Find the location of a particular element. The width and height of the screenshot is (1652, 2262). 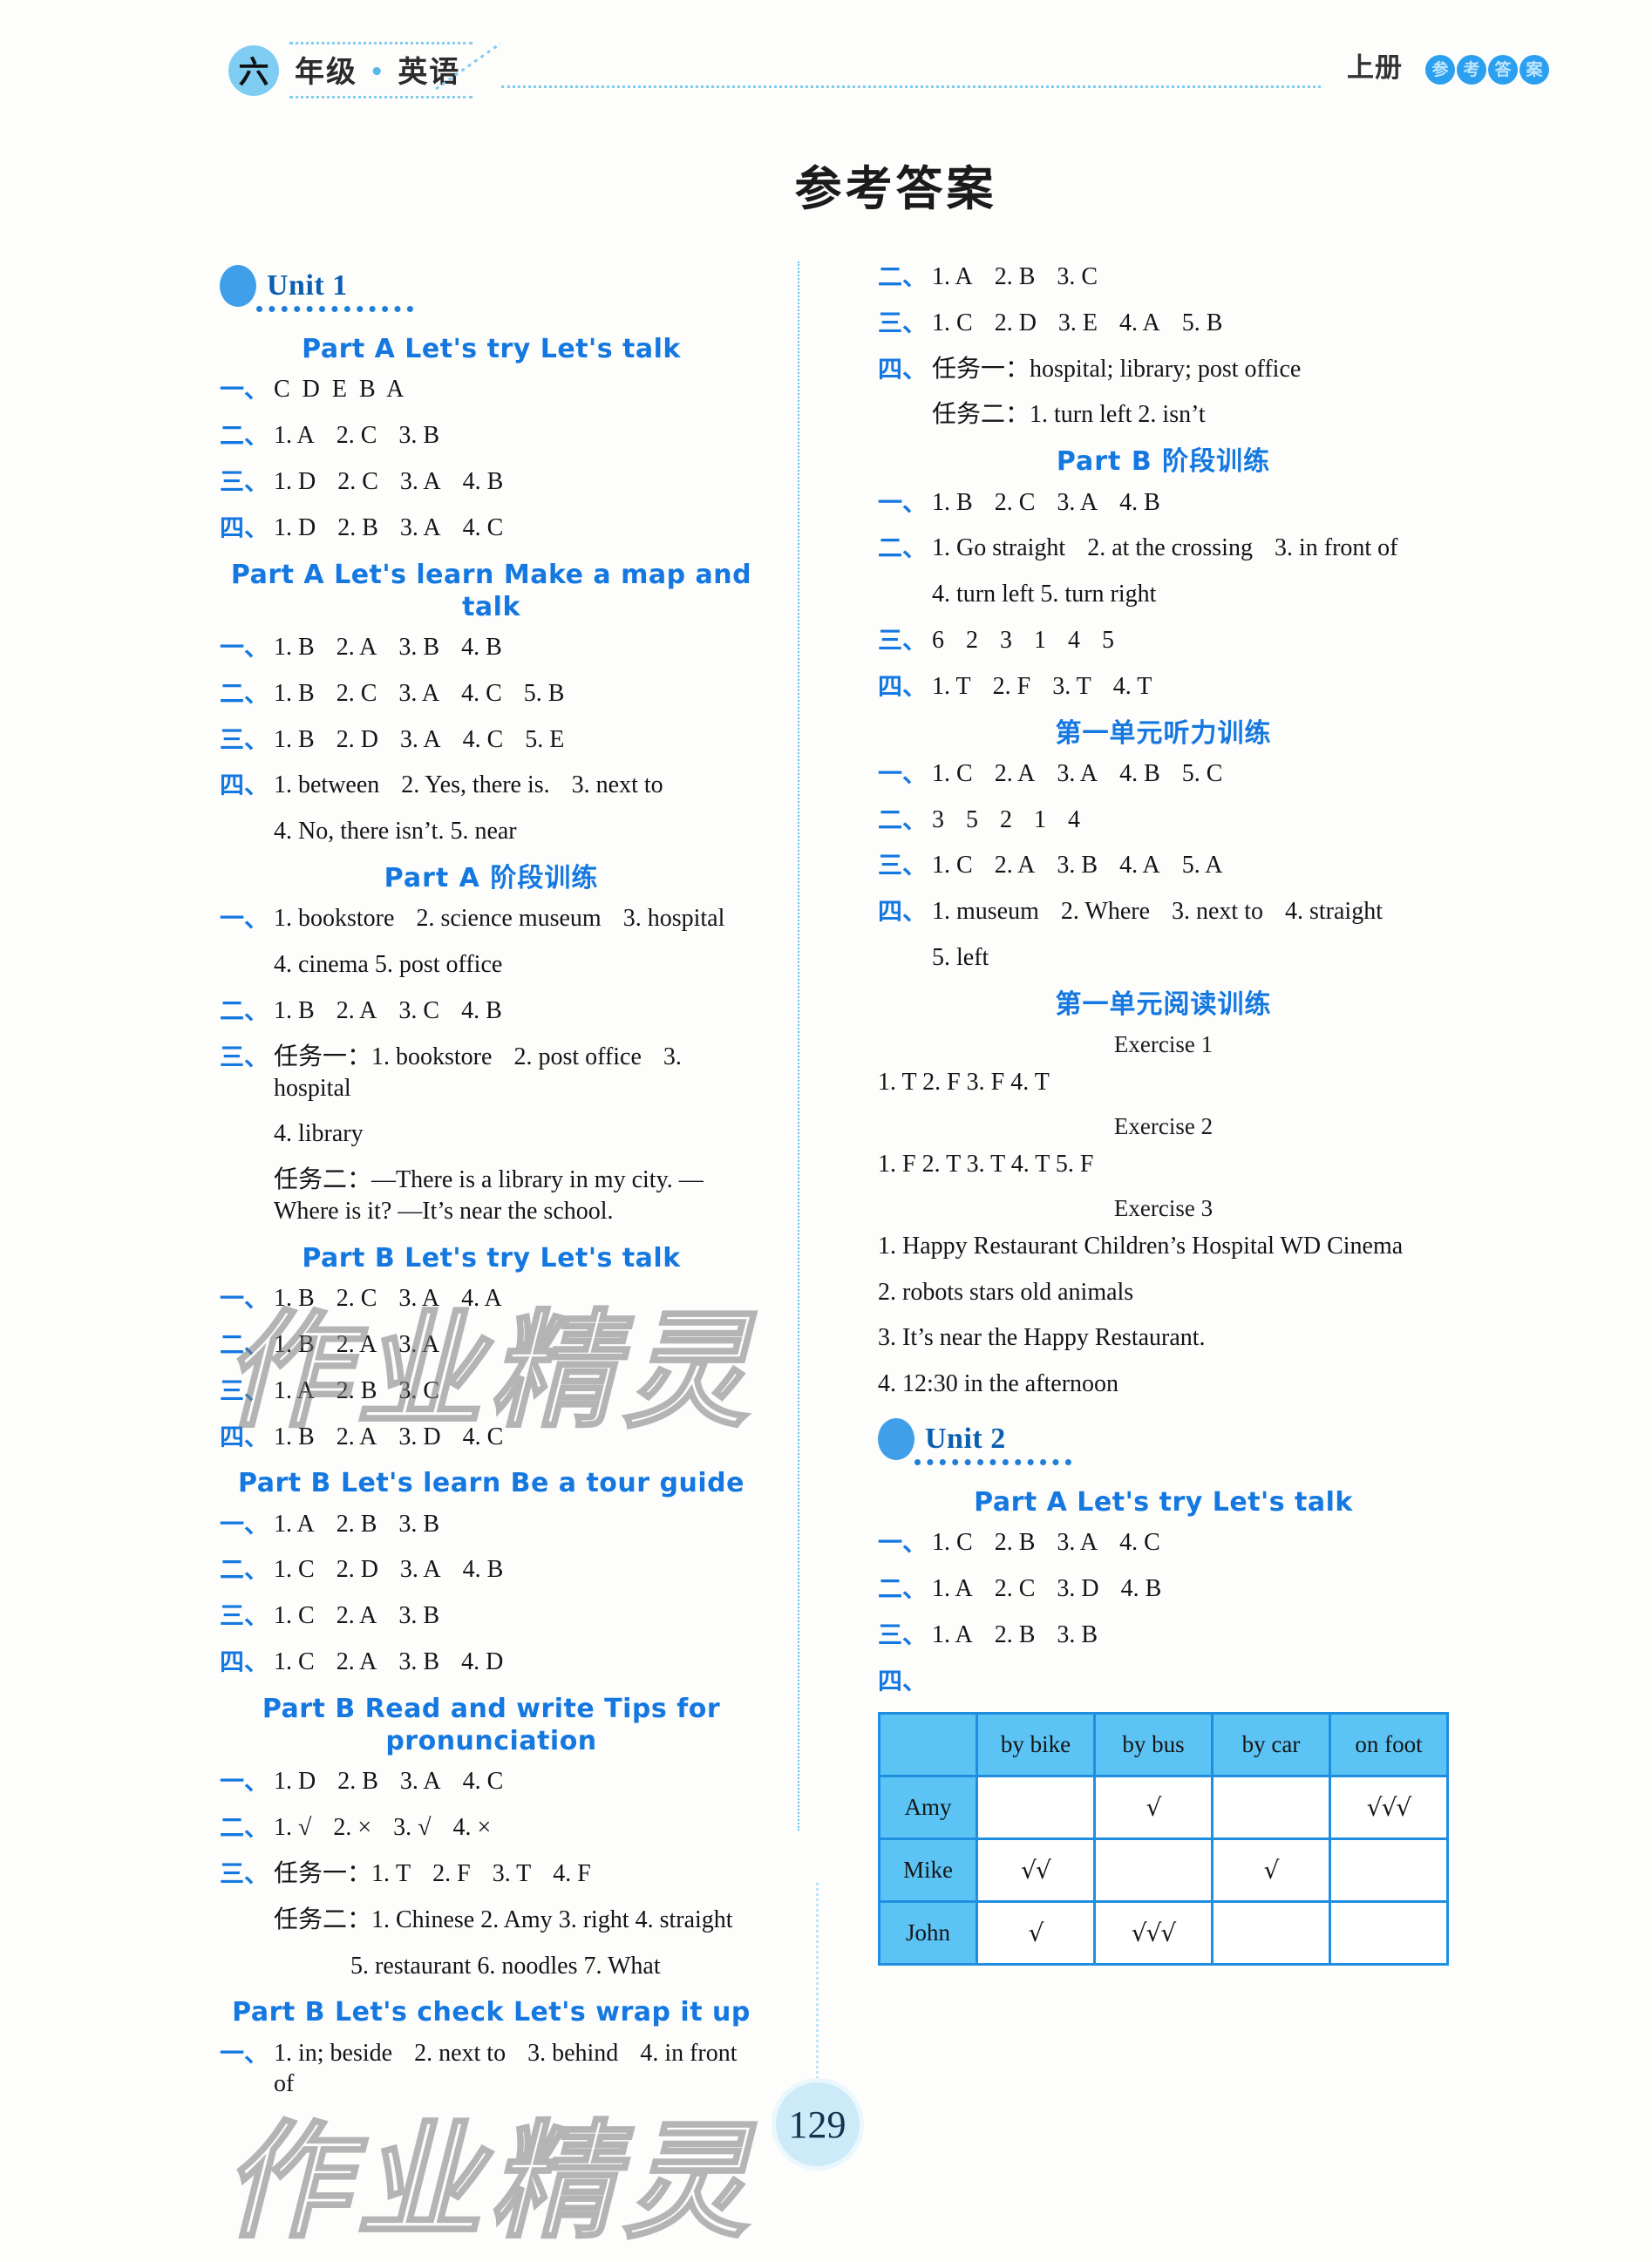

table-row: John √ √√√ is located at coordinates (1163, 1932).